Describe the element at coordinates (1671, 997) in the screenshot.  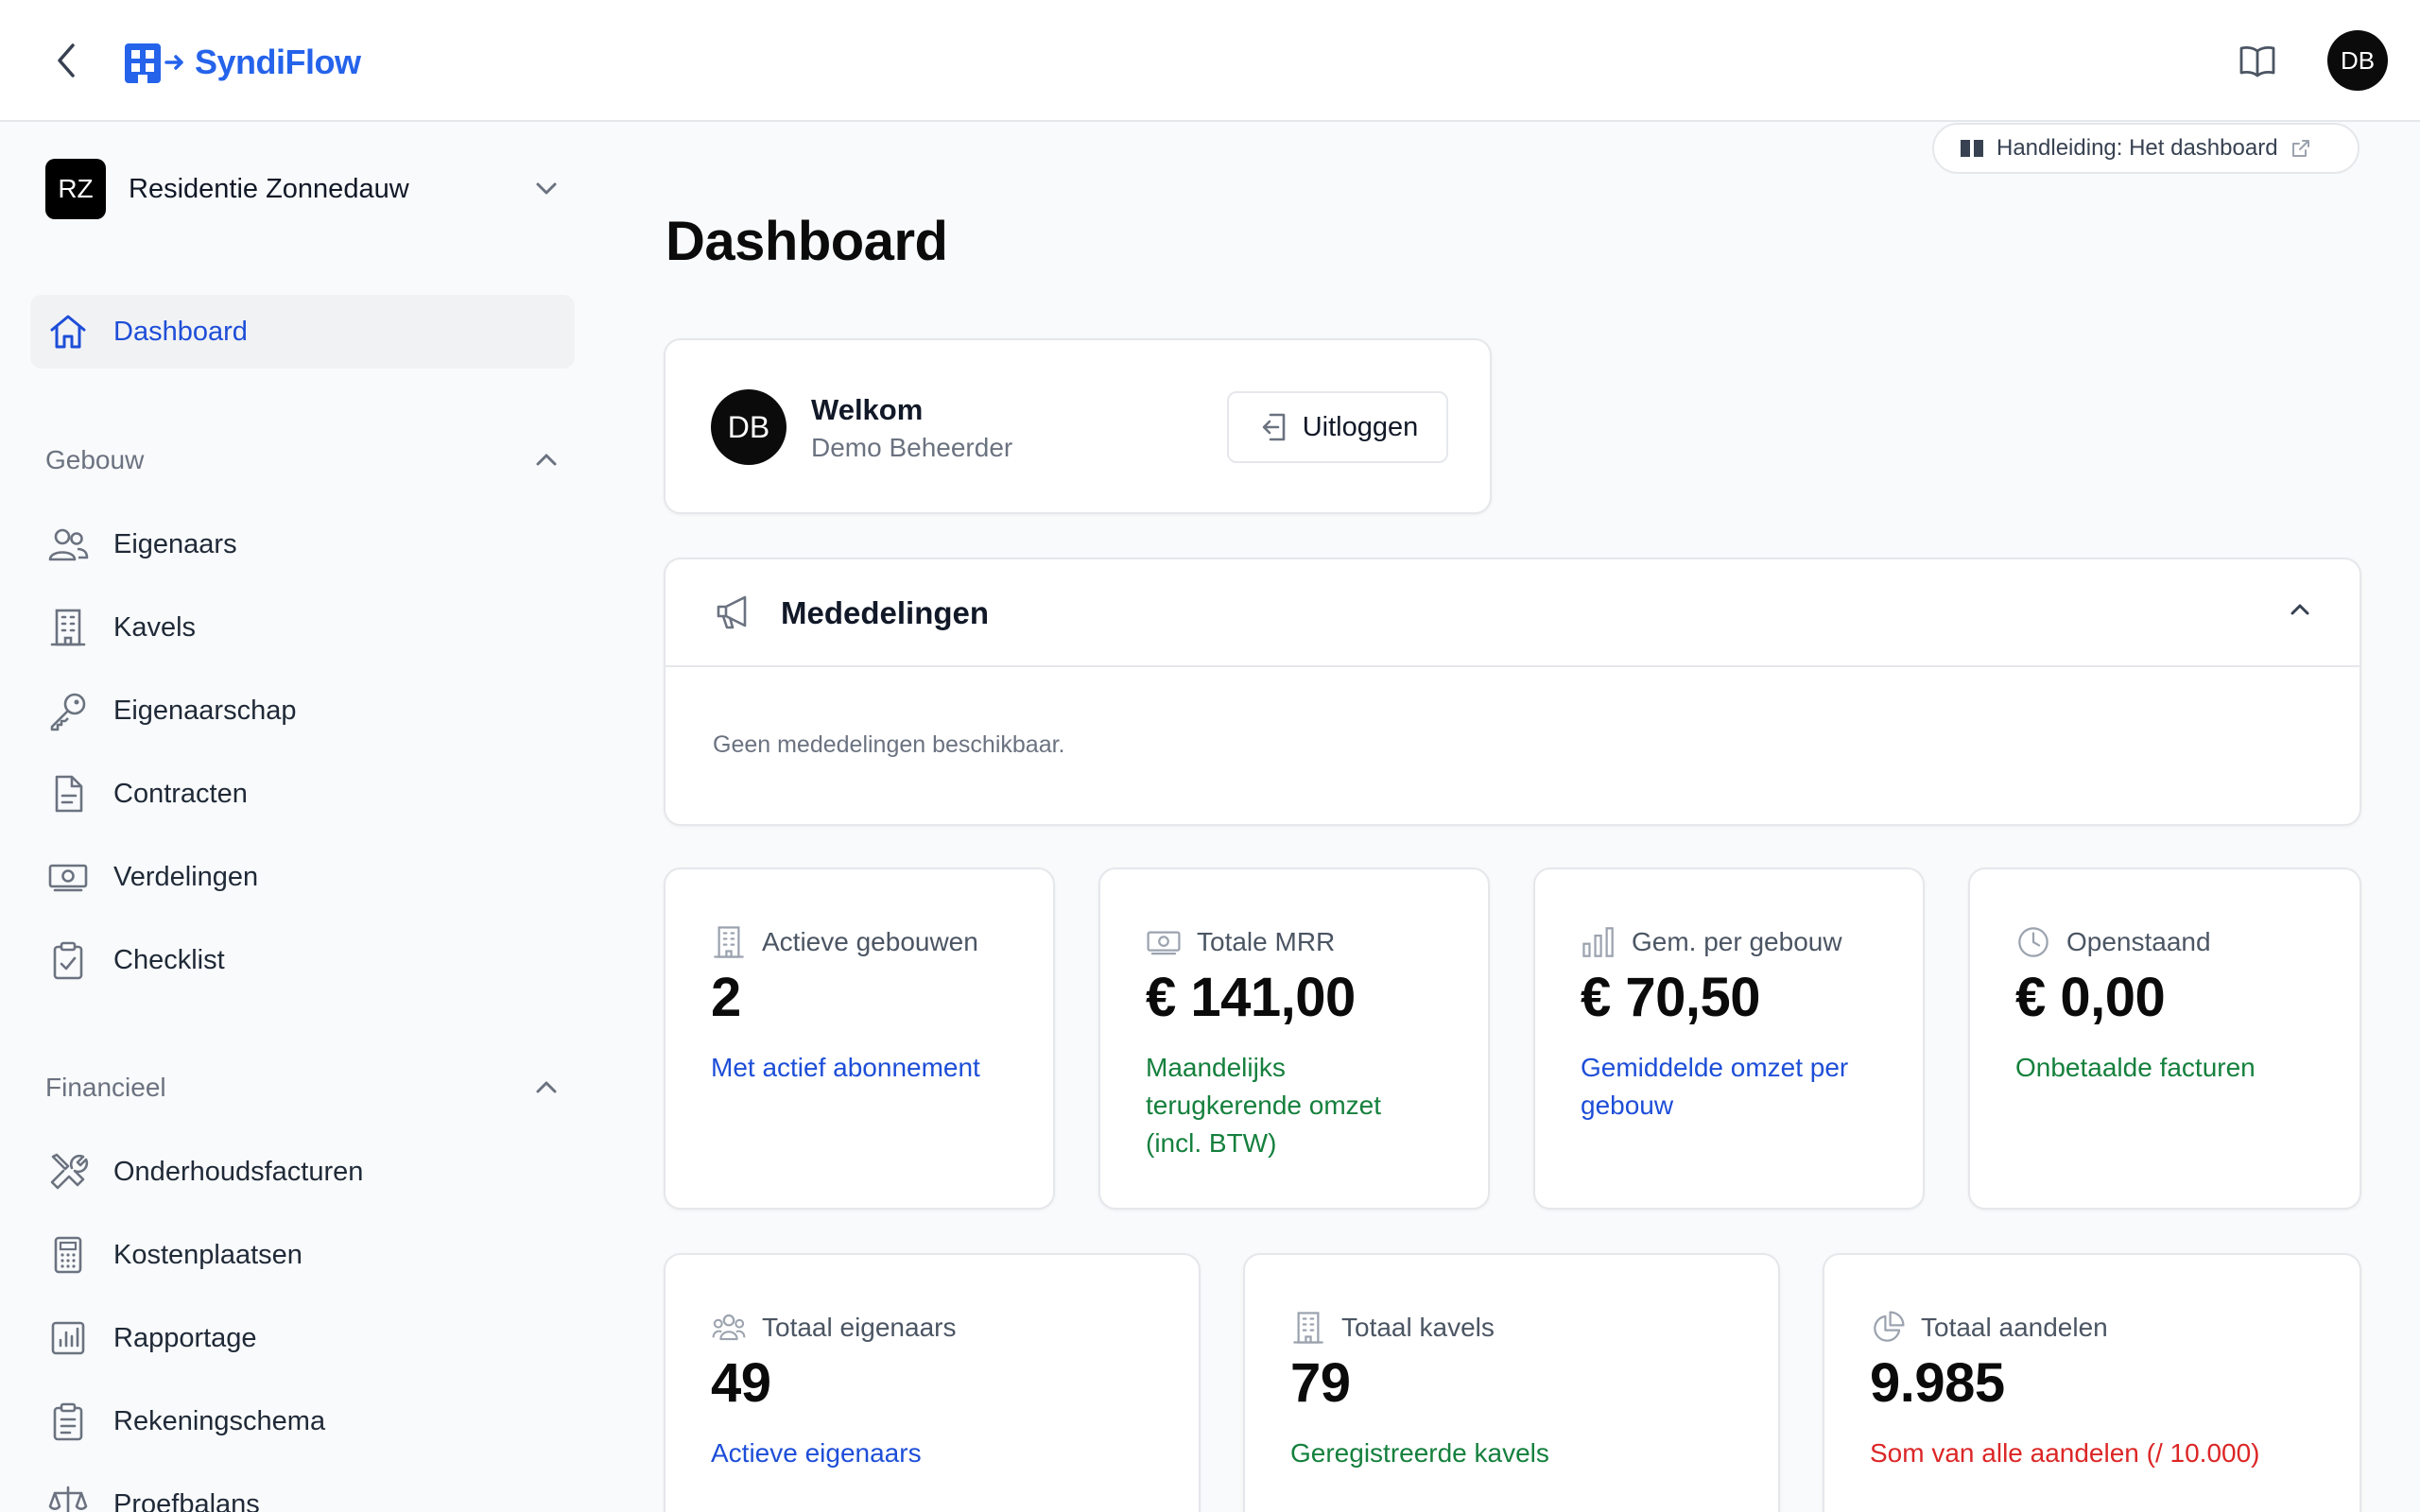
I see `stat-value: € 70,50` at that location.